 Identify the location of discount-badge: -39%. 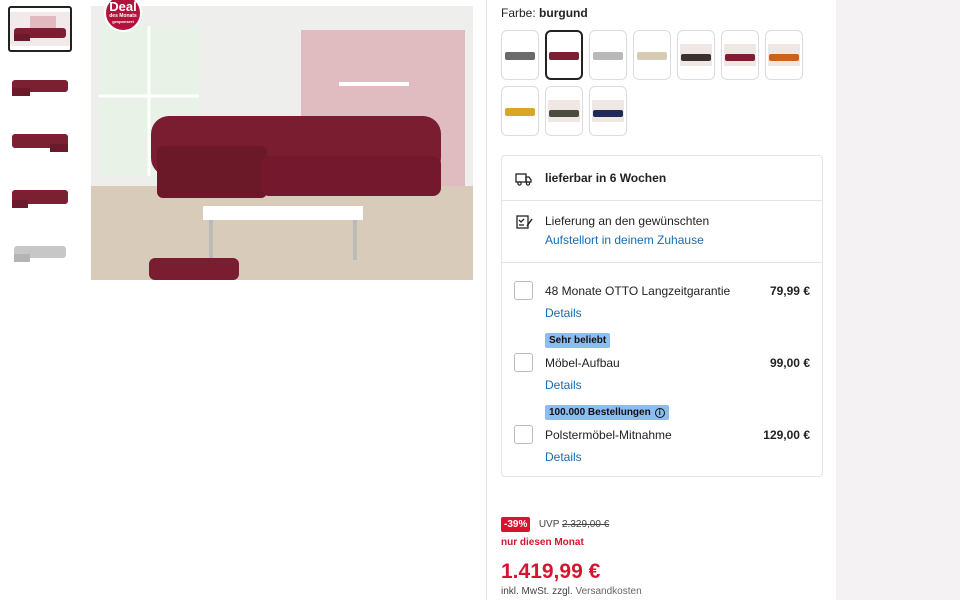
(516, 524).